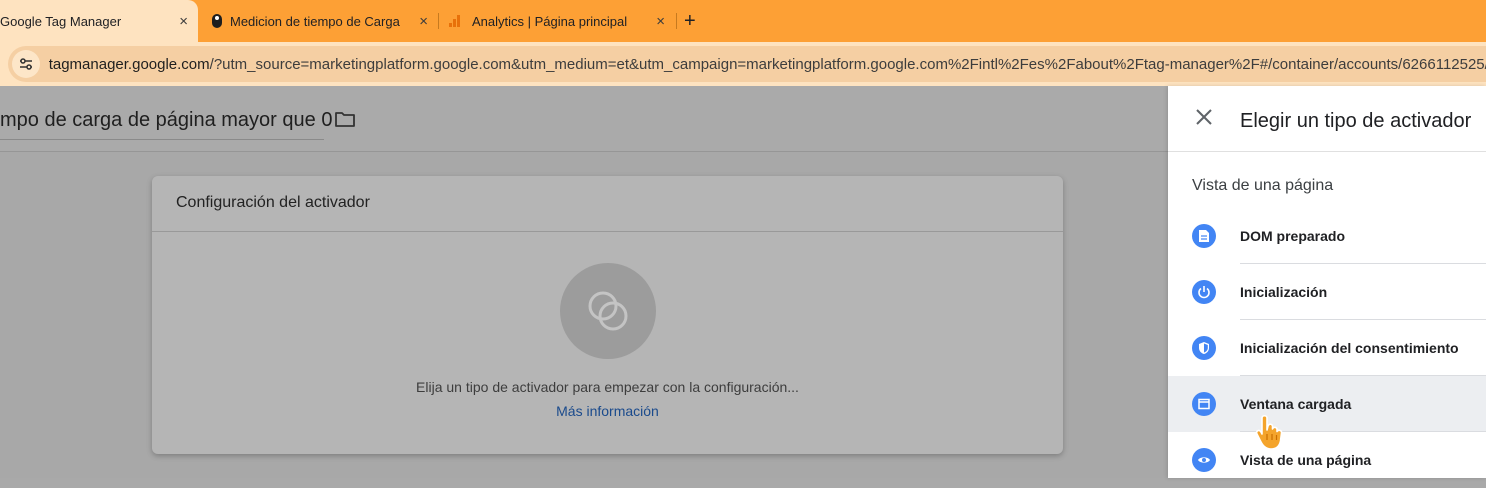 The width and height of the screenshot is (1486, 488). What do you see at coordinates (345, 121) in the screenshot?
I see `folder-icon` at bounding box center [345, 121].